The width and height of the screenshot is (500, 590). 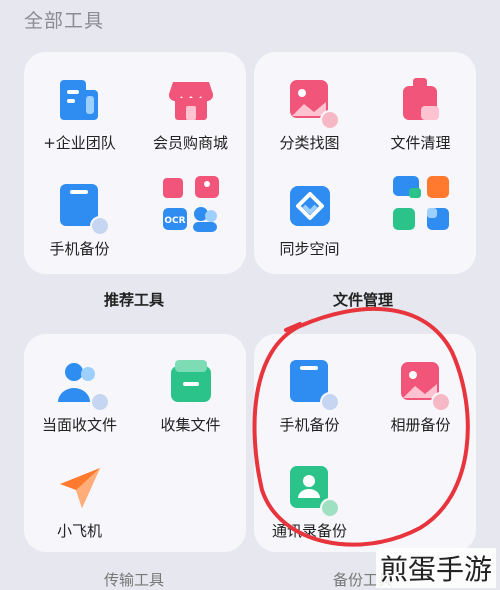 What do you see at coordinates (329, 120) in the screenshot?
I see `search-badge-icon` at bounding box center [329, 120].